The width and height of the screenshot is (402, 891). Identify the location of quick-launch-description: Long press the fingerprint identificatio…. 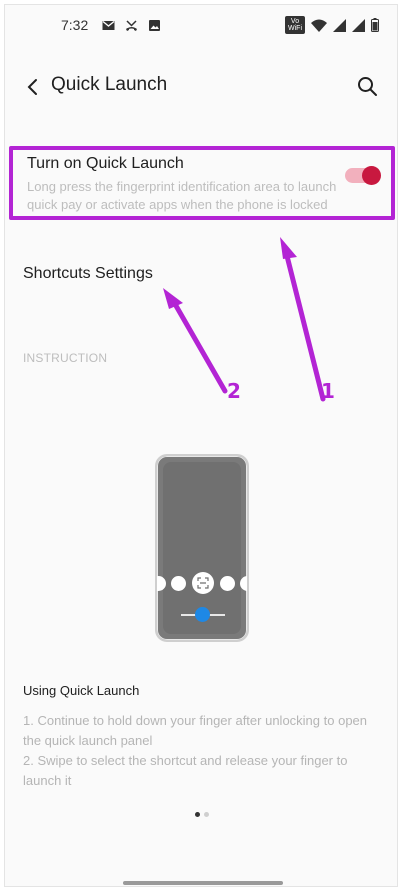
(182, 195).